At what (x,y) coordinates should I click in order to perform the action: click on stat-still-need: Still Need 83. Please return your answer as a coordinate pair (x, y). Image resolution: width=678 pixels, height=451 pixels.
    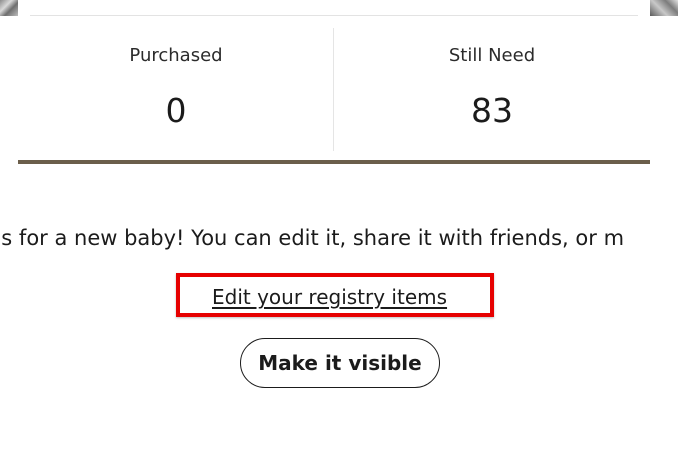
    Looking at the image, I should click on (492, 89).